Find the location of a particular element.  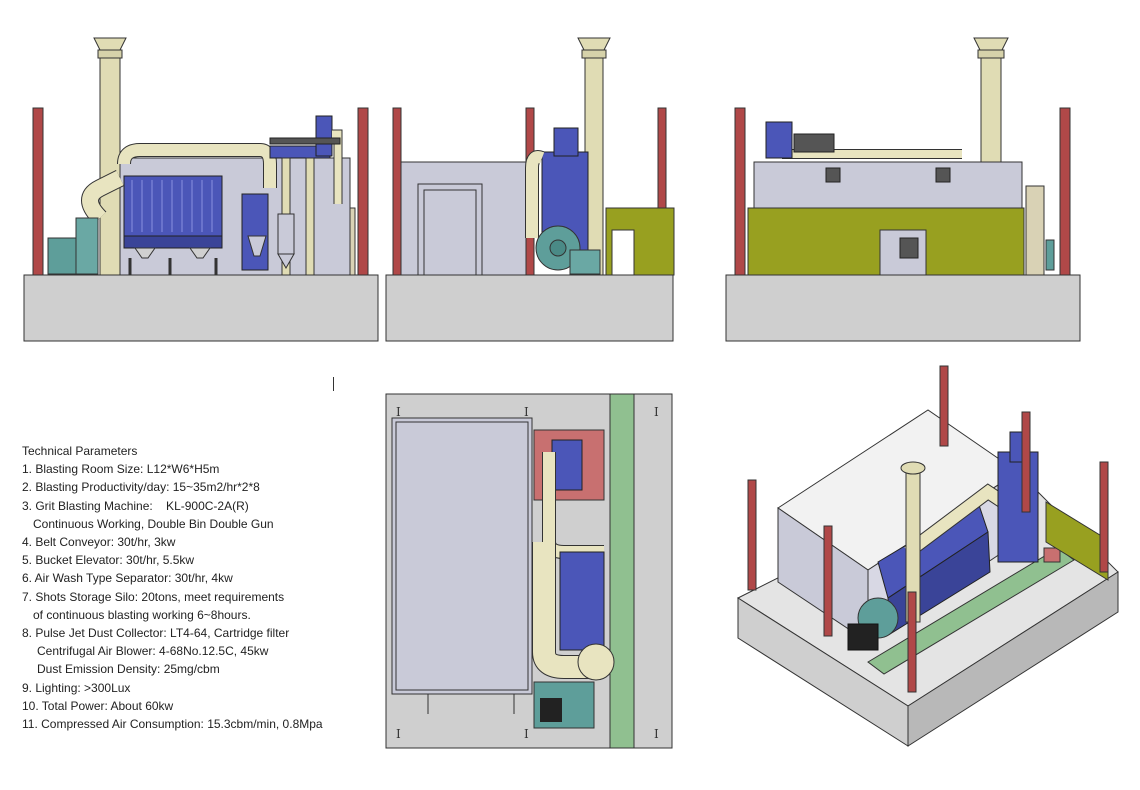

dust-collector is located at coordinates (173, 206).